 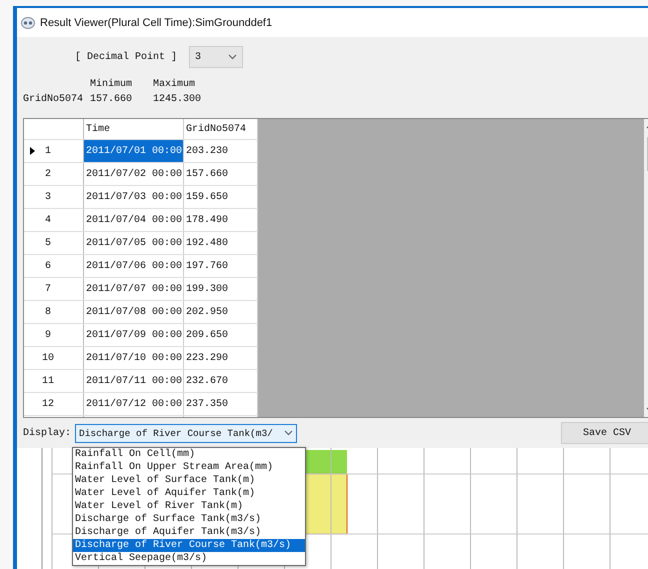 What do you see at coordinates (189, 467) in the screenshot?
I see `dropdown-option: Rainfall On Upper Stream Area(mm)` at bounding box center [189, 467].